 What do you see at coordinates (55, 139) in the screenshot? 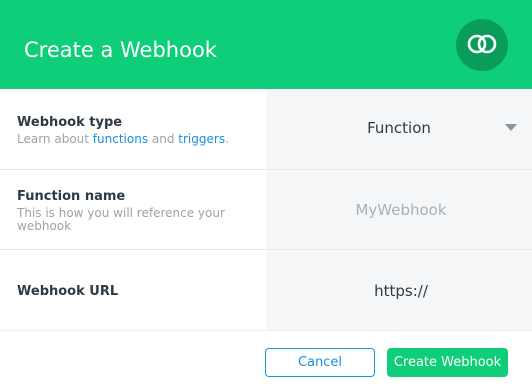
I see `help-prefix-text: Learn about` at bounding box center [55, 139].